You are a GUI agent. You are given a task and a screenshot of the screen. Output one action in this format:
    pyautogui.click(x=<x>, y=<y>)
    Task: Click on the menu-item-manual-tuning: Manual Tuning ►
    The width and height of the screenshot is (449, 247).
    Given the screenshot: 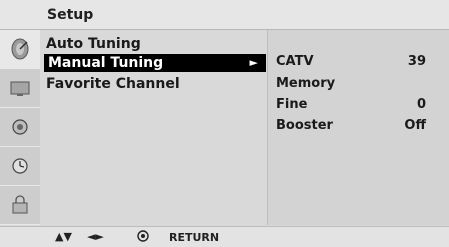 What is the action you would take?
    pyautogui.click(x=155, y=63)
    